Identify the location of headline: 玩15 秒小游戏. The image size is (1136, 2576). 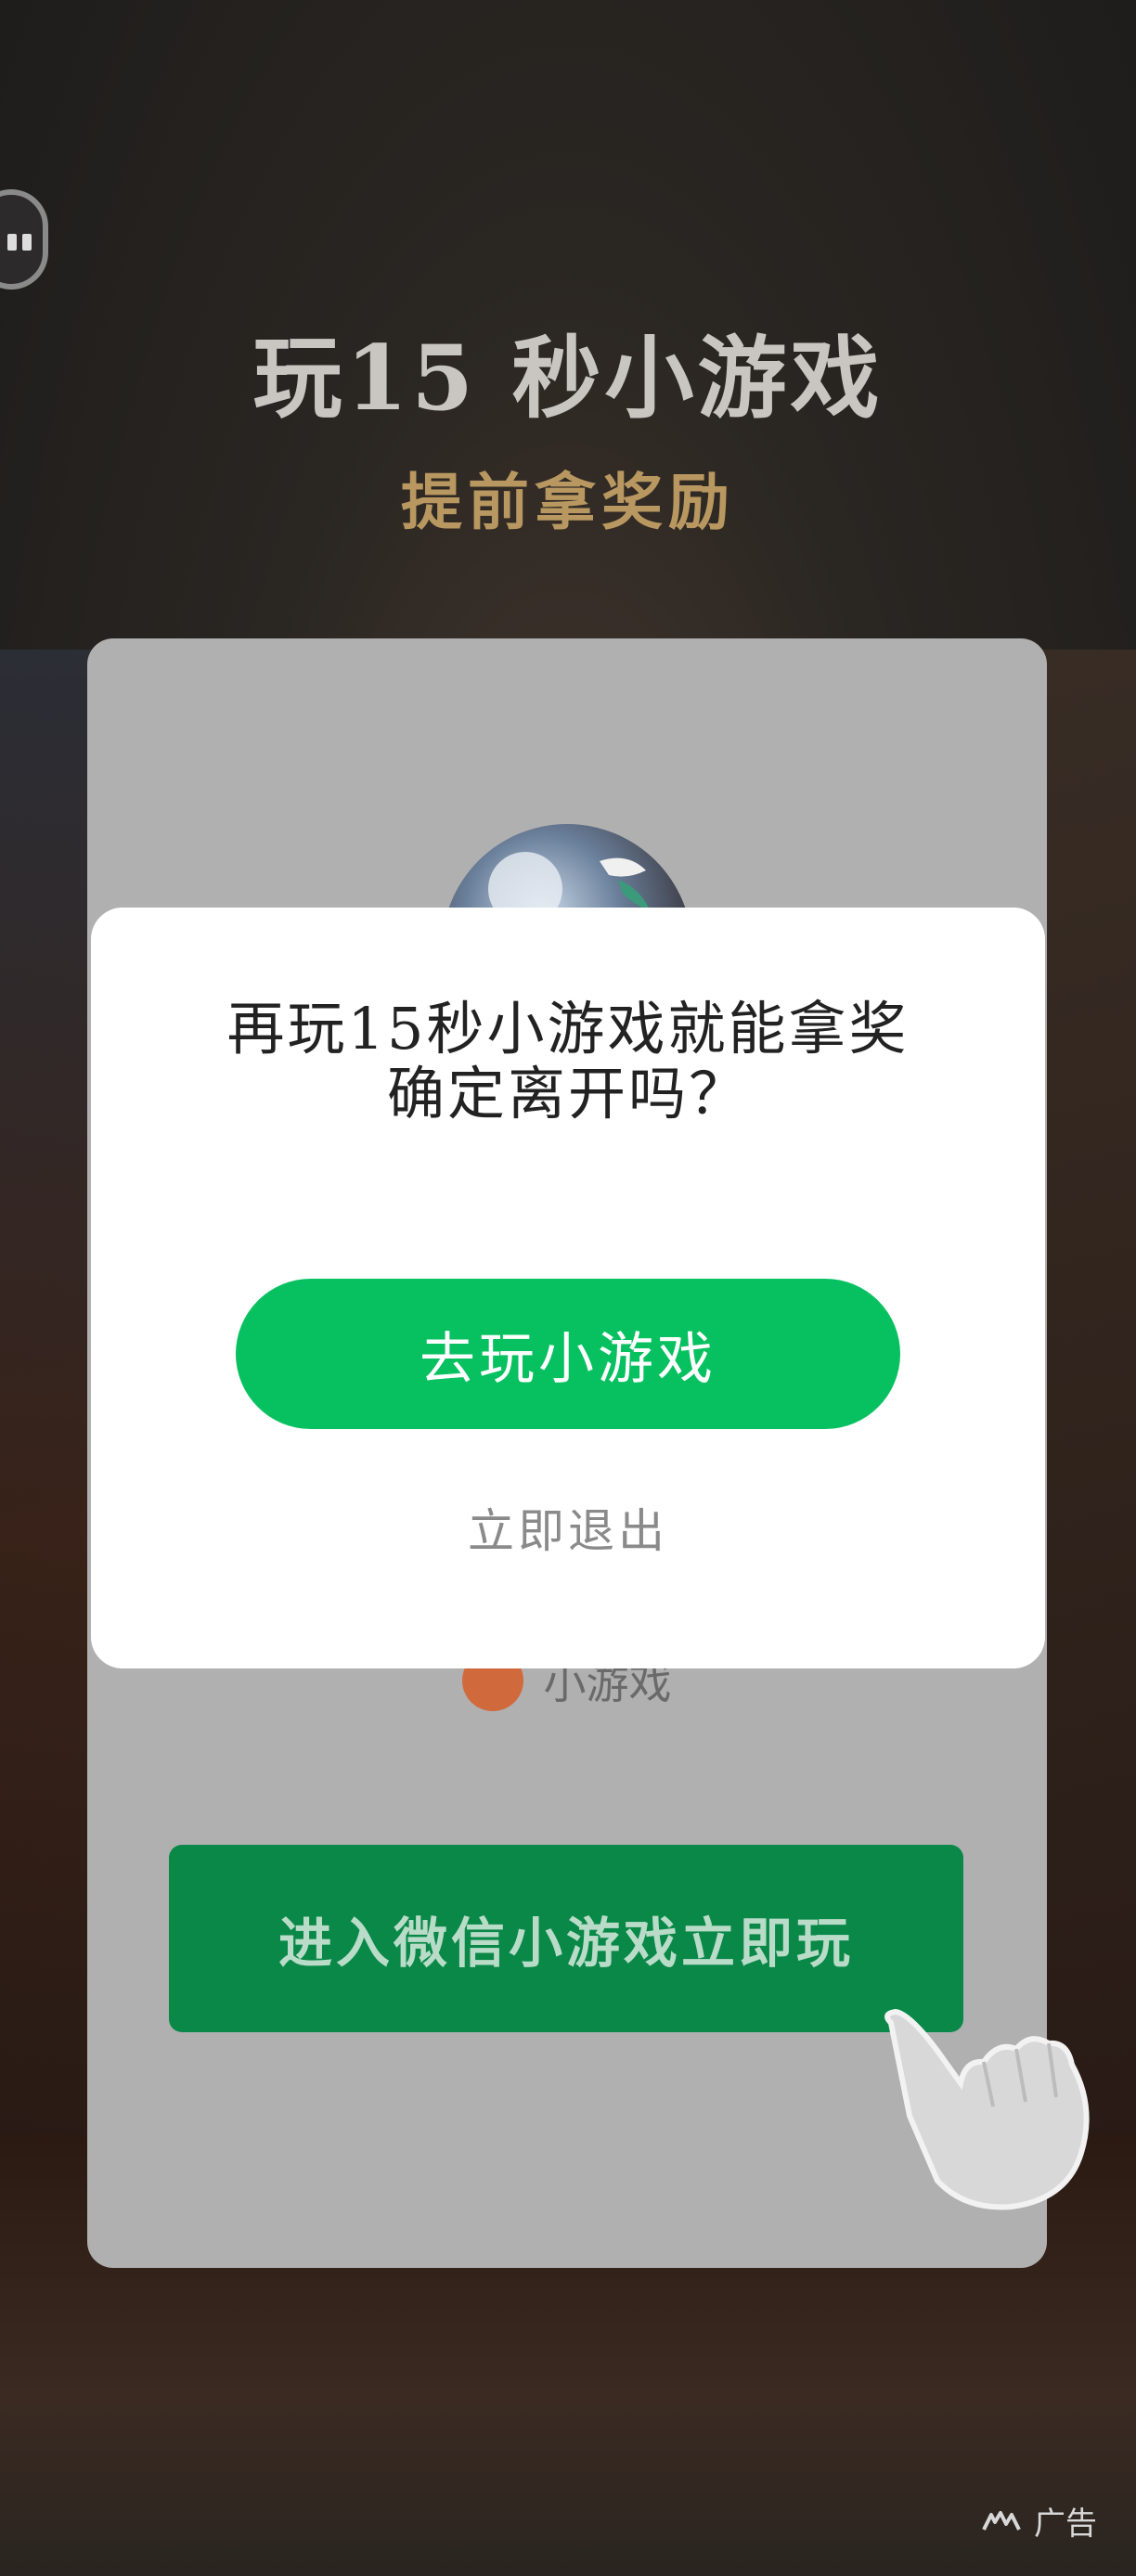
(568, 378).